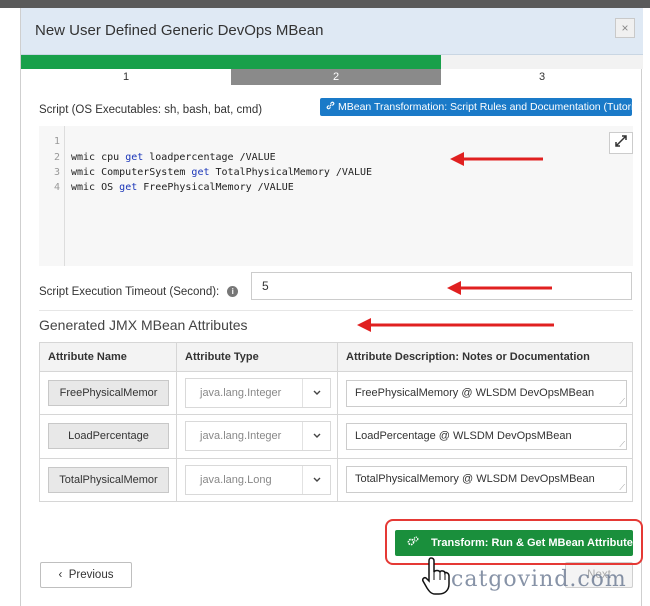 This screenshot has width=650, height=606. What do you see at coordinates (108, 479) in the screenshot?
I see `attribute-name-button: TotalPhysicalMemor` at bounding box center [108, 479].